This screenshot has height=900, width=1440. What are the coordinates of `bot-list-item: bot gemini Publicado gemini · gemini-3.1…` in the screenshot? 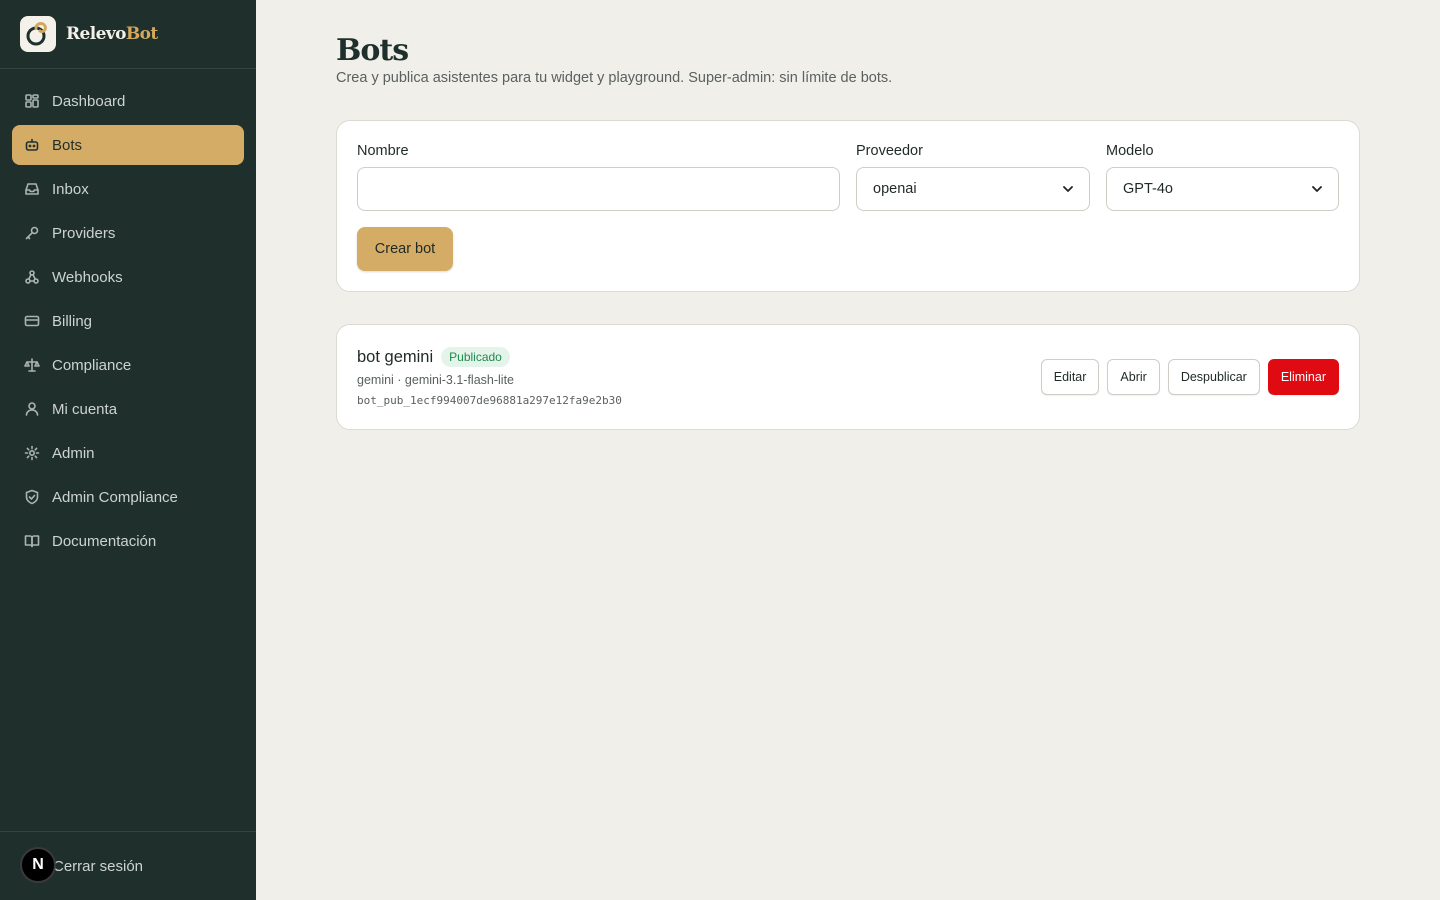 It's located at (848, 377).